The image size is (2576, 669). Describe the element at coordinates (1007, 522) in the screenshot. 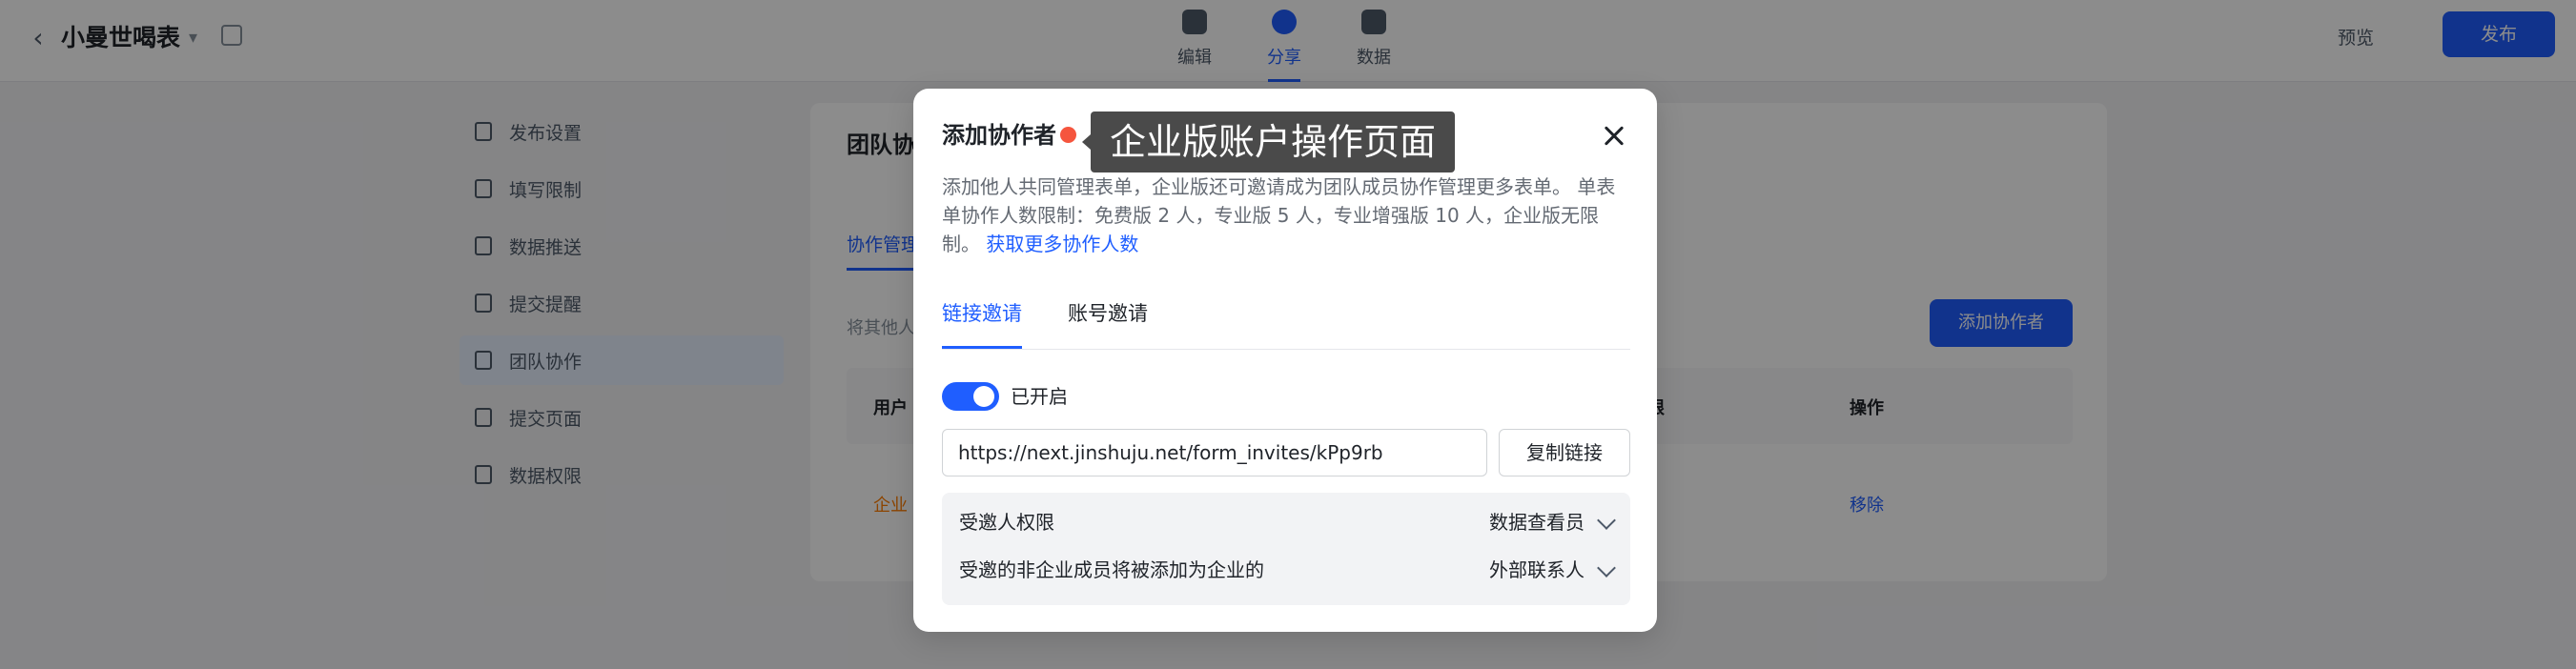

I see `permission-label: 受邀人权限` at that location.